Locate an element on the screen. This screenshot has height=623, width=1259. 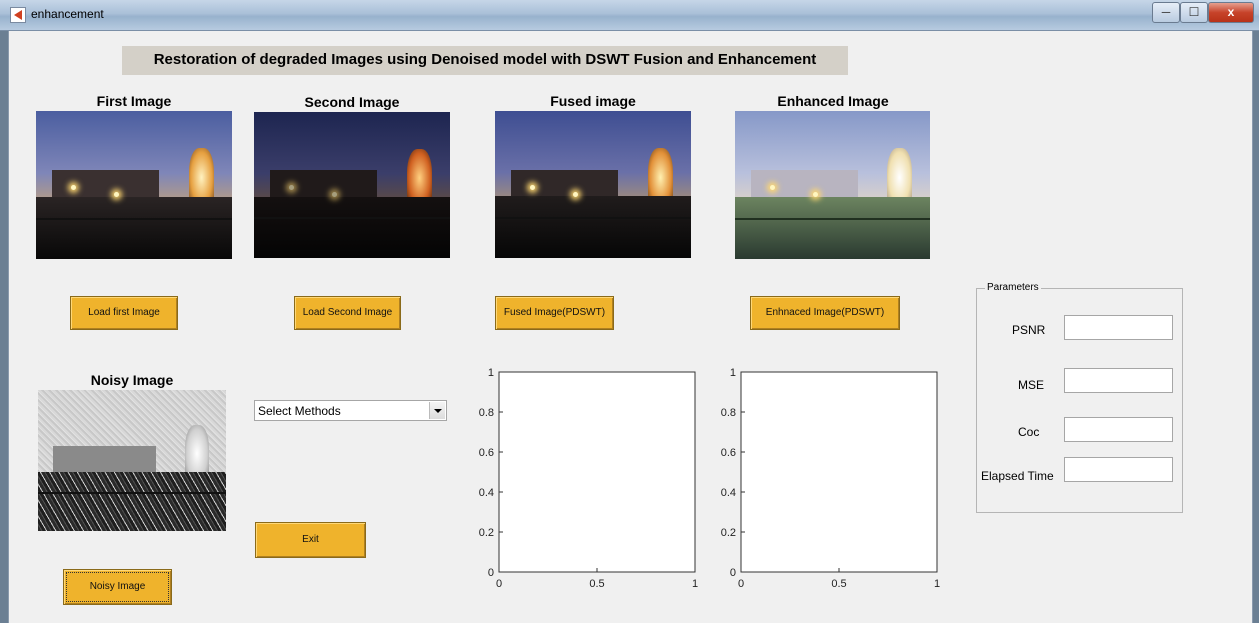
maximize-button: ☐ is located at coordinates (1194, 12).